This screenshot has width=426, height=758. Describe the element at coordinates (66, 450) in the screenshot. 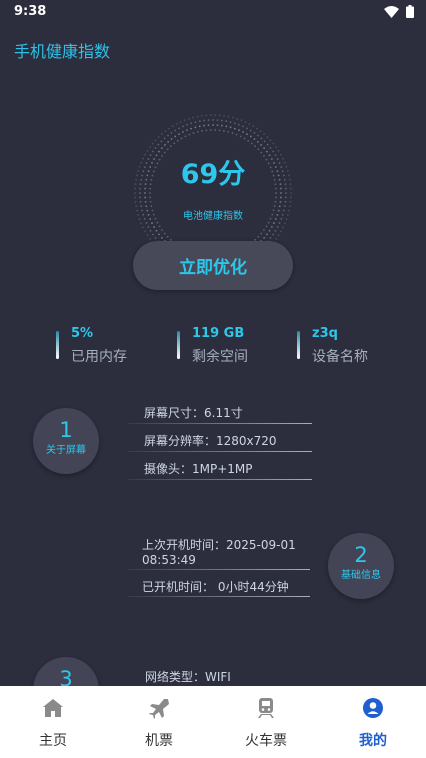

I see `section-title: 关于屏幕` at that location.